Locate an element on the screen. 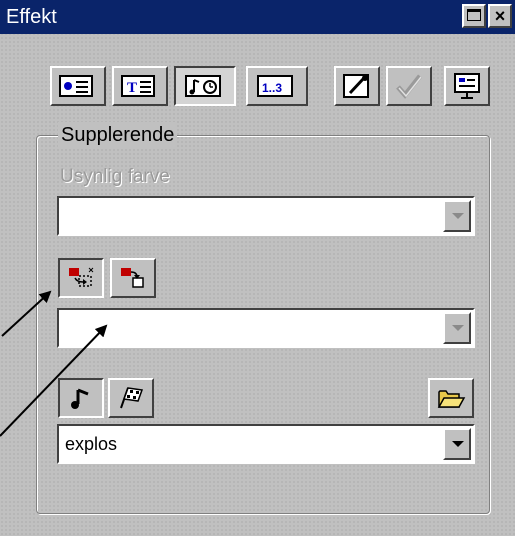 The width and height of the screenshot is (515, 536). checkmark-icon is located at coordinates (409, 86).